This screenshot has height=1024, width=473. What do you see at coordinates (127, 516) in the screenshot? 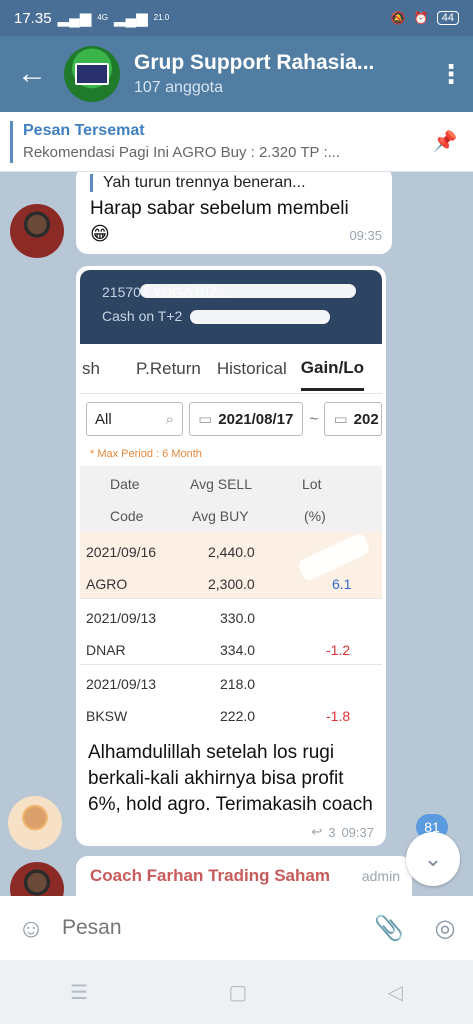
I see `col-code: Code` at bounding box center [127, 516].